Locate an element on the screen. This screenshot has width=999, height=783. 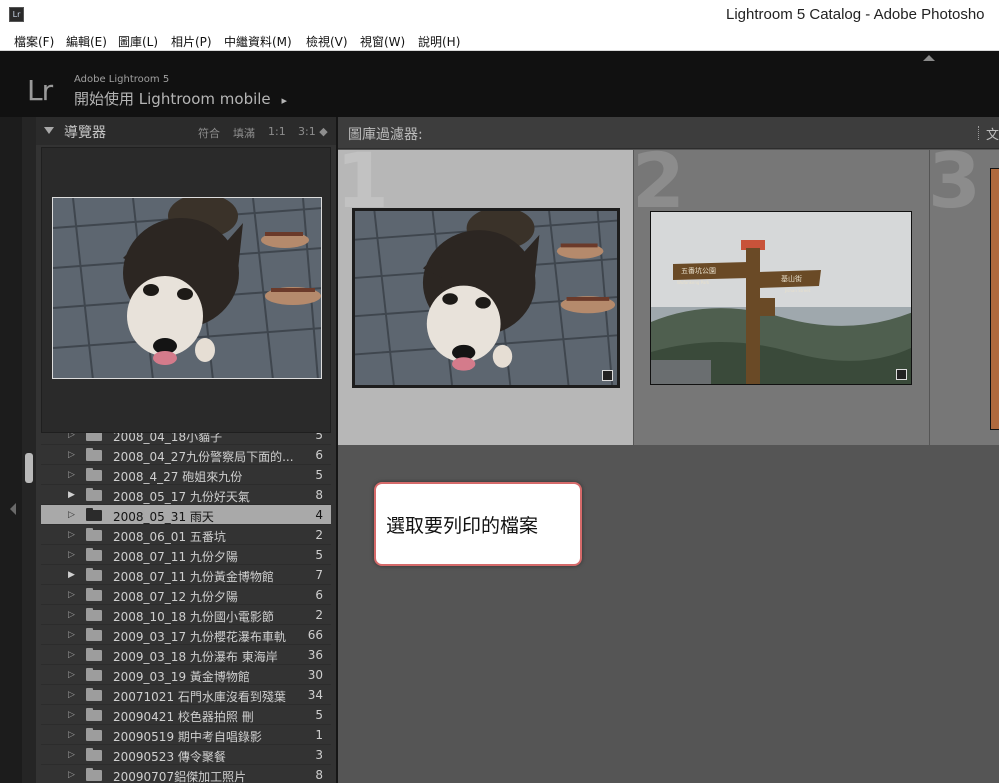
folder-row: ▷ 20090519 期中考自唱錄影 1 is located at coordinates (186, 735).